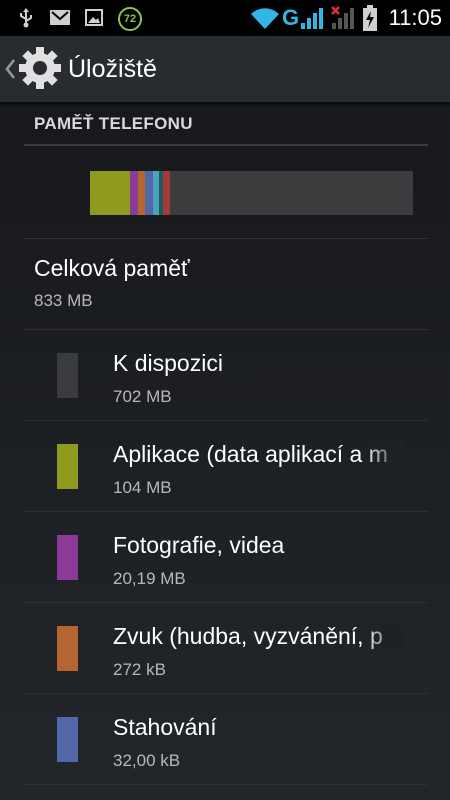 The image size is (450, 800). Describe the element at coordinates (225, 375) in the screenshot. I see `storage-row-available: K dispozici 702 MB` at that location.